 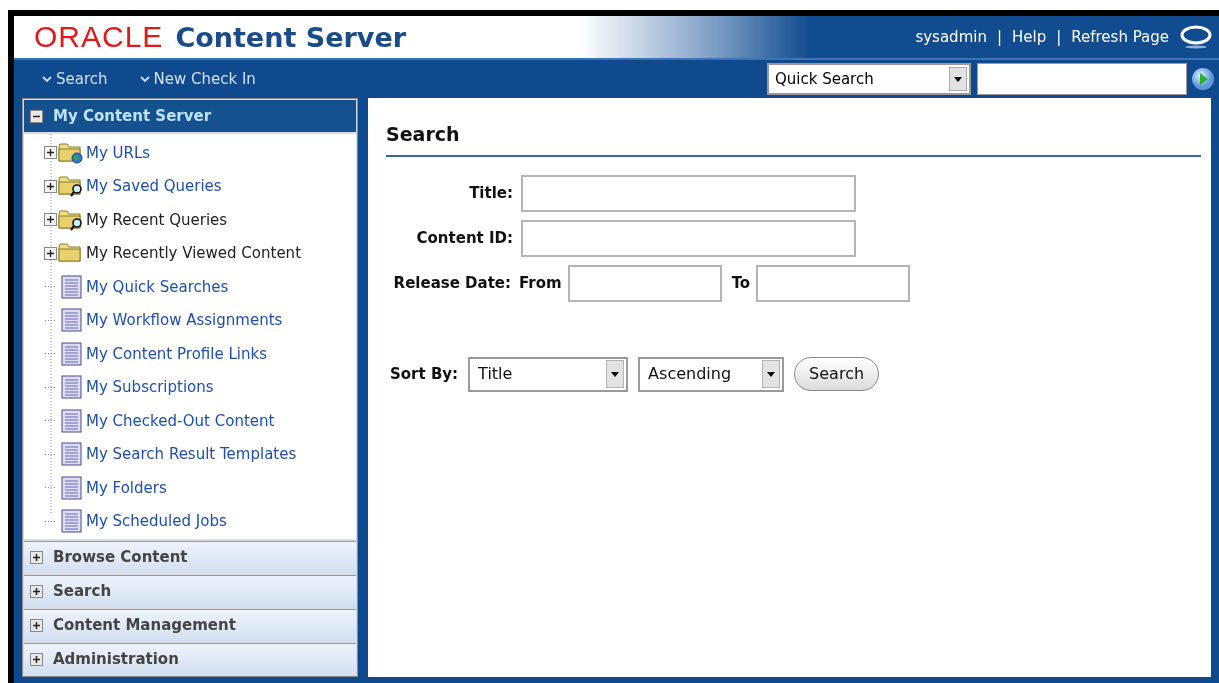 What do you see at coordinates (869, 79) in the screenshot?
I see `quick-search-dropdown: Quick Search` at bounding box center [869, 79].